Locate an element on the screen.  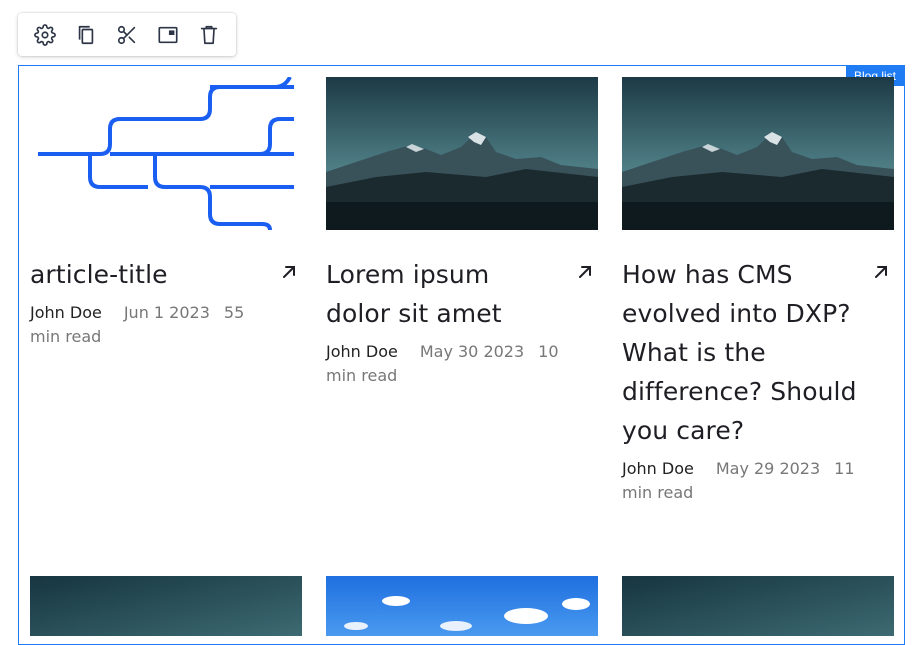
card-image-pipeline is located at coordinates (166, 153).